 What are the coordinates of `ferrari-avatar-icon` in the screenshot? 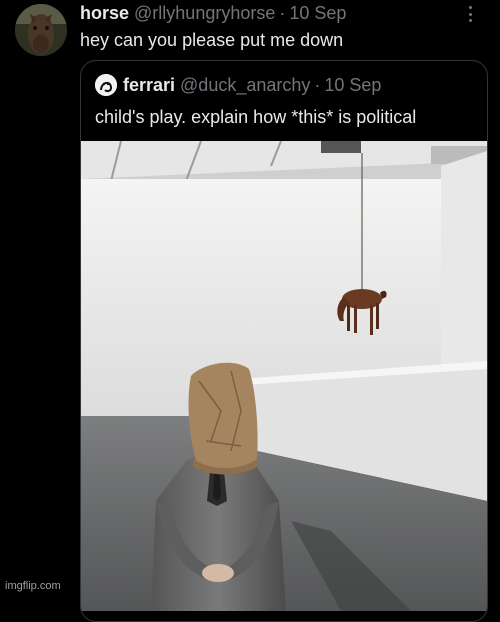 It's located at (106, 85).